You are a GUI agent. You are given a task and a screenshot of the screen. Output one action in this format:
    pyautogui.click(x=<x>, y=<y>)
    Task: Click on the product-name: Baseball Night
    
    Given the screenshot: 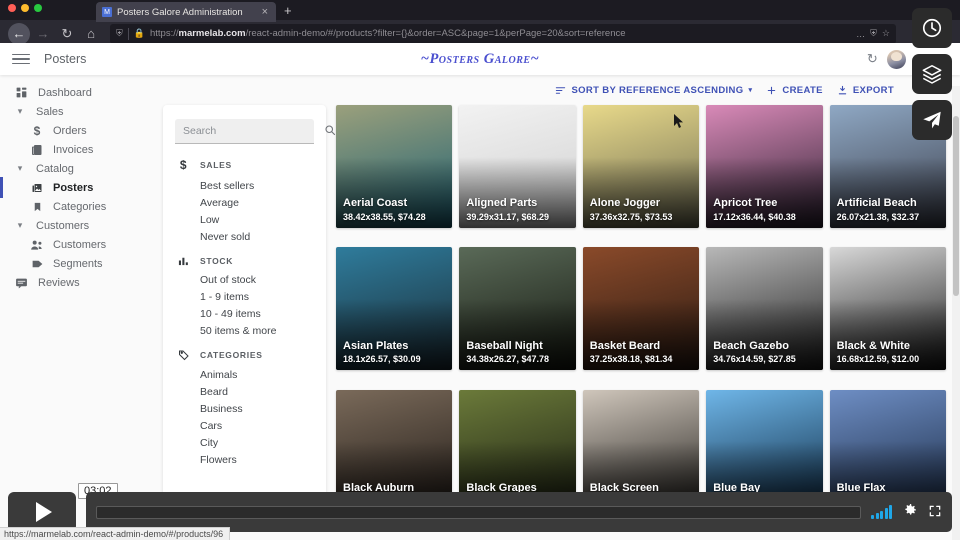 What is the action you would take?
    pyautogui.click(x=504, y=345)
    